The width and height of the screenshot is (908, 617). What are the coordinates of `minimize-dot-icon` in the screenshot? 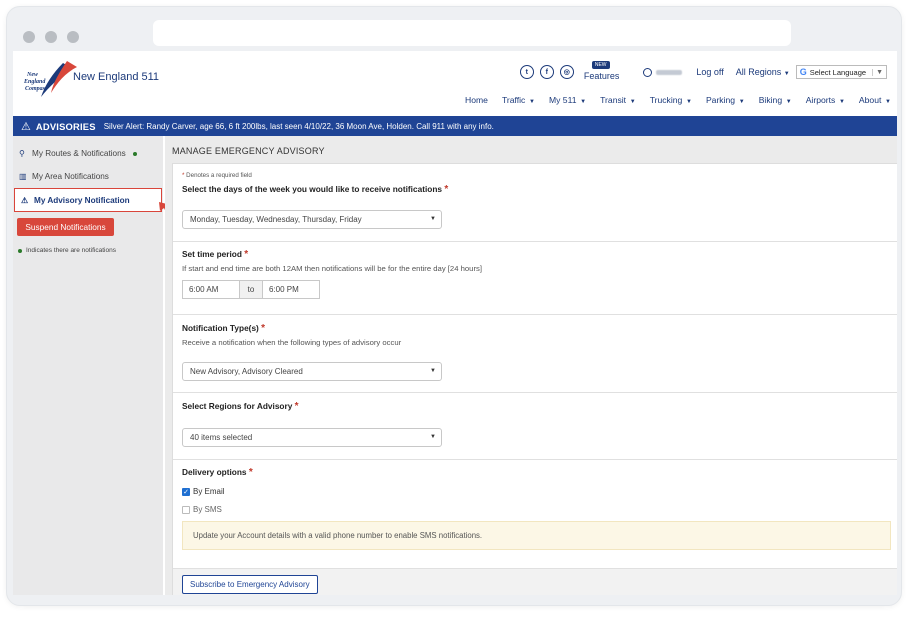 It's located at (51, 37).